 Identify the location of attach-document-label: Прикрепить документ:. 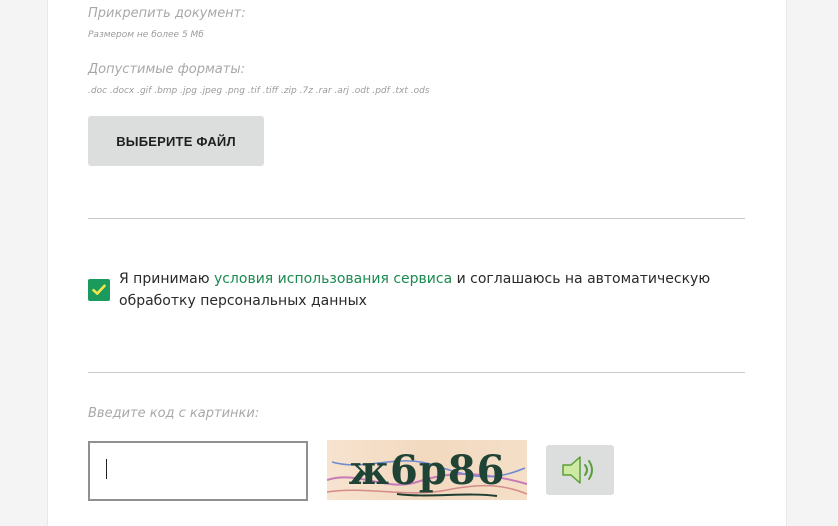
(167, 13).